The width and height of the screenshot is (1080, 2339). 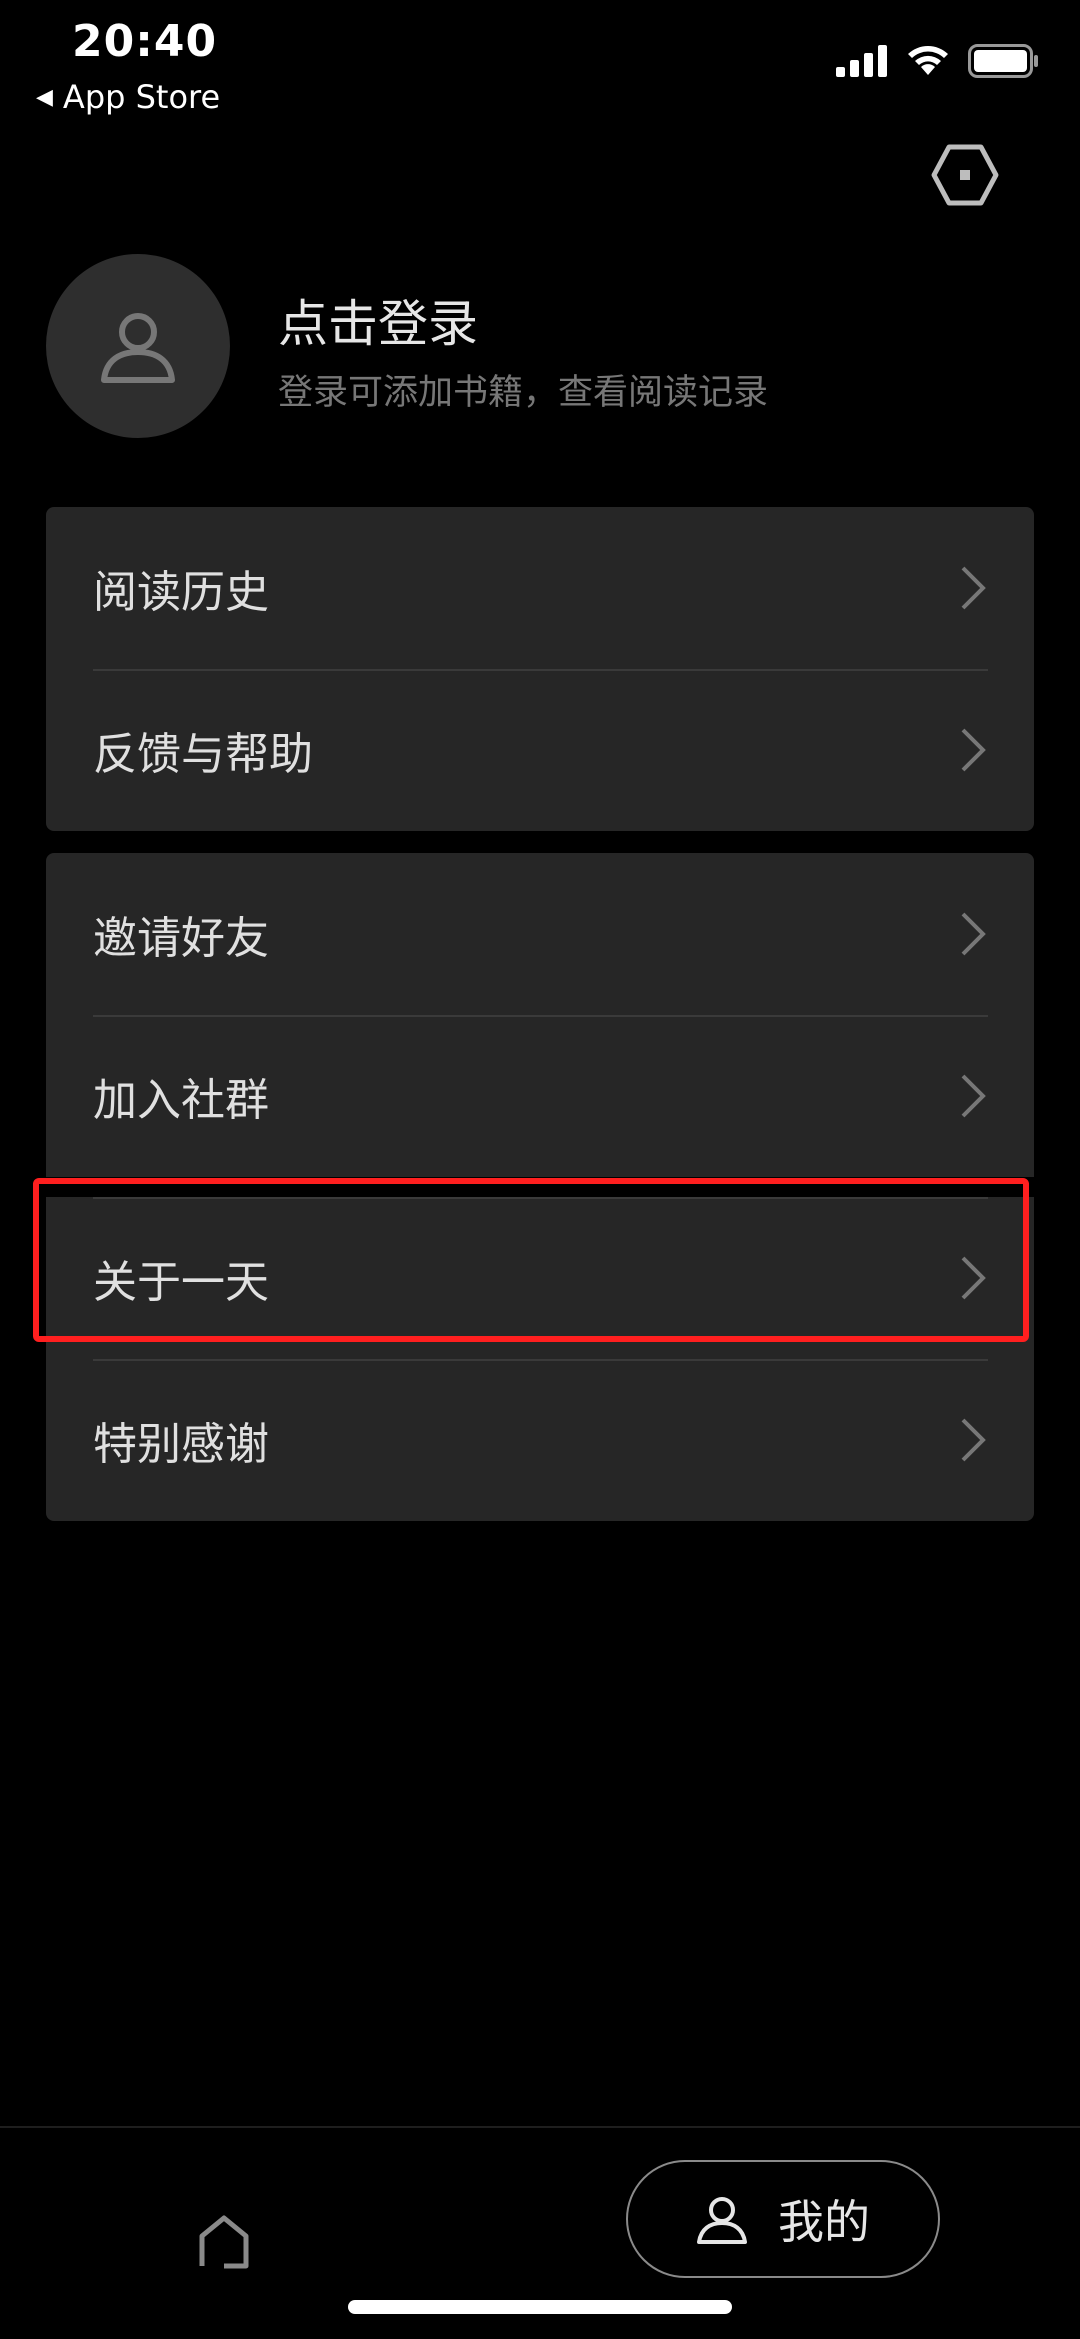 I want to click on login-title: 点击登录, so click(x=378, y=320).